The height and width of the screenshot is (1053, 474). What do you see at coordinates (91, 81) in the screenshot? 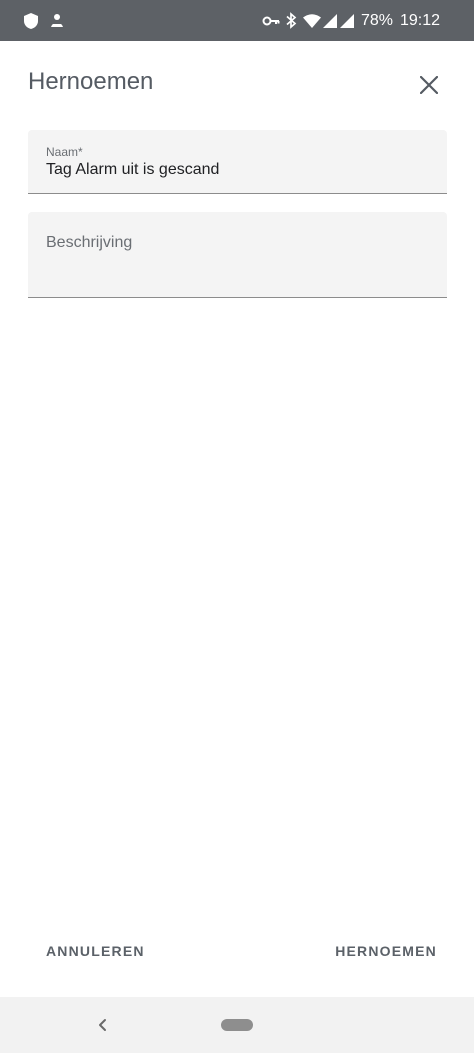
I see `dialog-title: Hernoemen` at bounding box center [91, 81].